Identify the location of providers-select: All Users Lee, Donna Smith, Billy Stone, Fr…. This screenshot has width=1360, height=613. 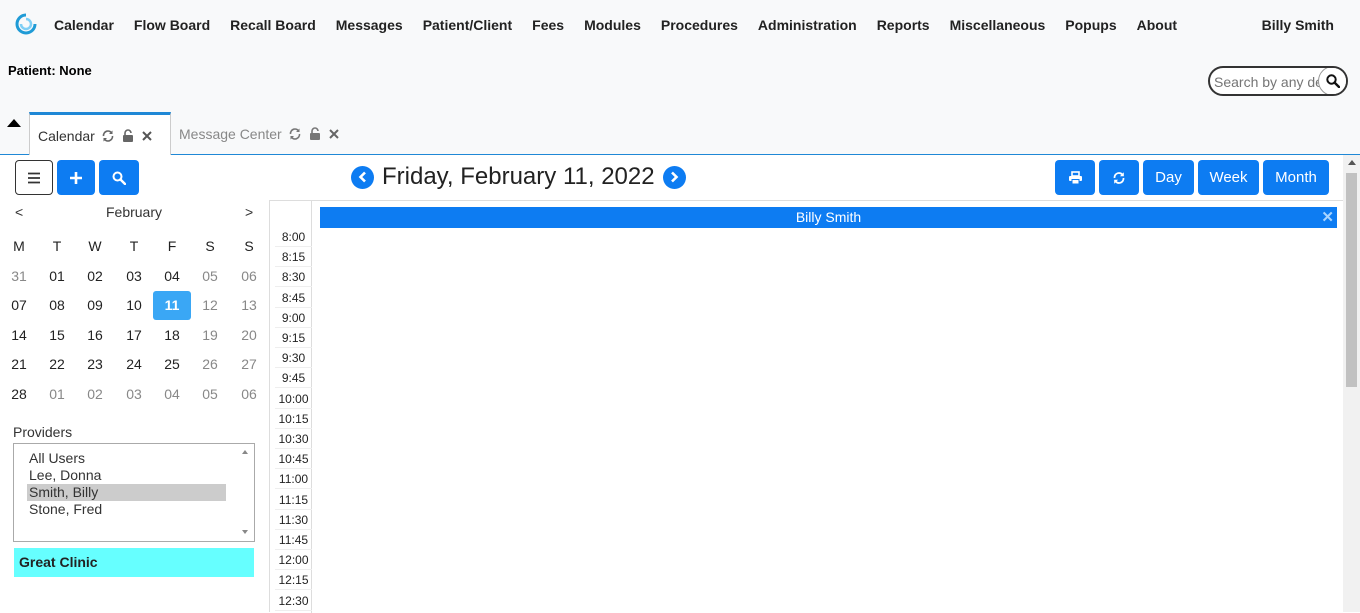
(134, 492).